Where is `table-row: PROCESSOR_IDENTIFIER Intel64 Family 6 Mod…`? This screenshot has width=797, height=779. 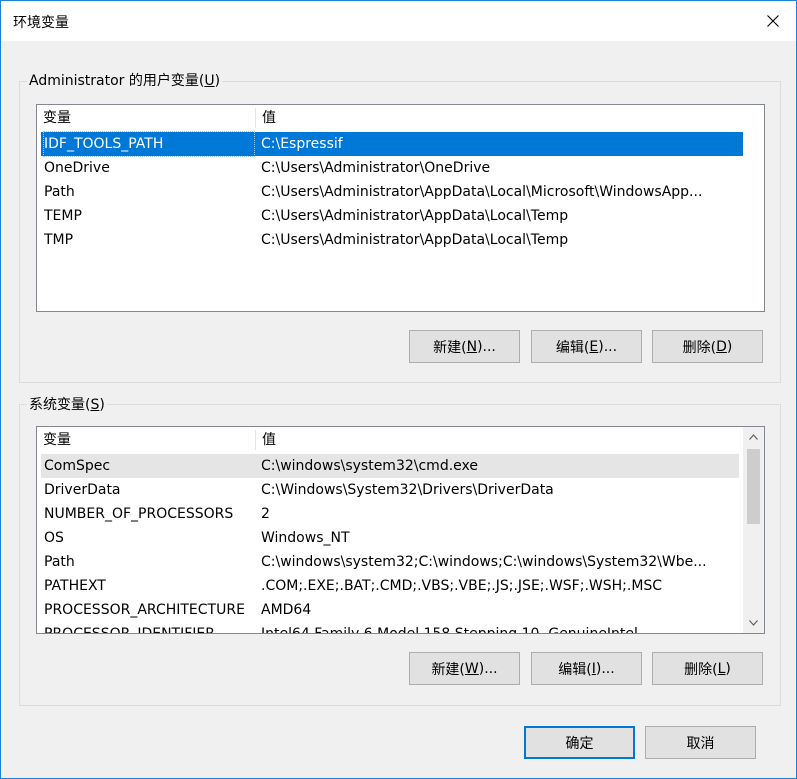
table-row: PROCESSOR_IDENTIFIER Intel64 Family 6 Mod… is located at coordinates (390, 628).